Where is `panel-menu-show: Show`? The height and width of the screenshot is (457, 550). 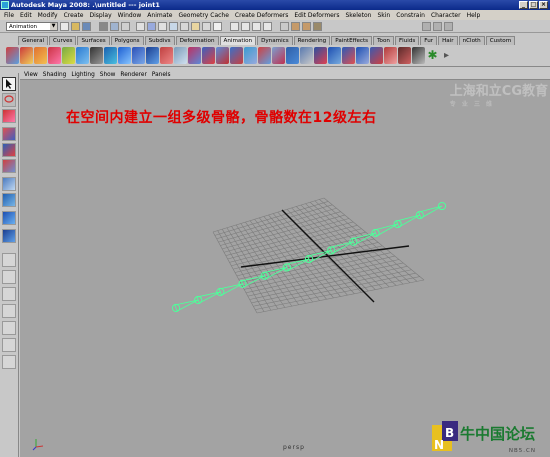
panel-menu-show: Show is located at coordinates (108, 75).